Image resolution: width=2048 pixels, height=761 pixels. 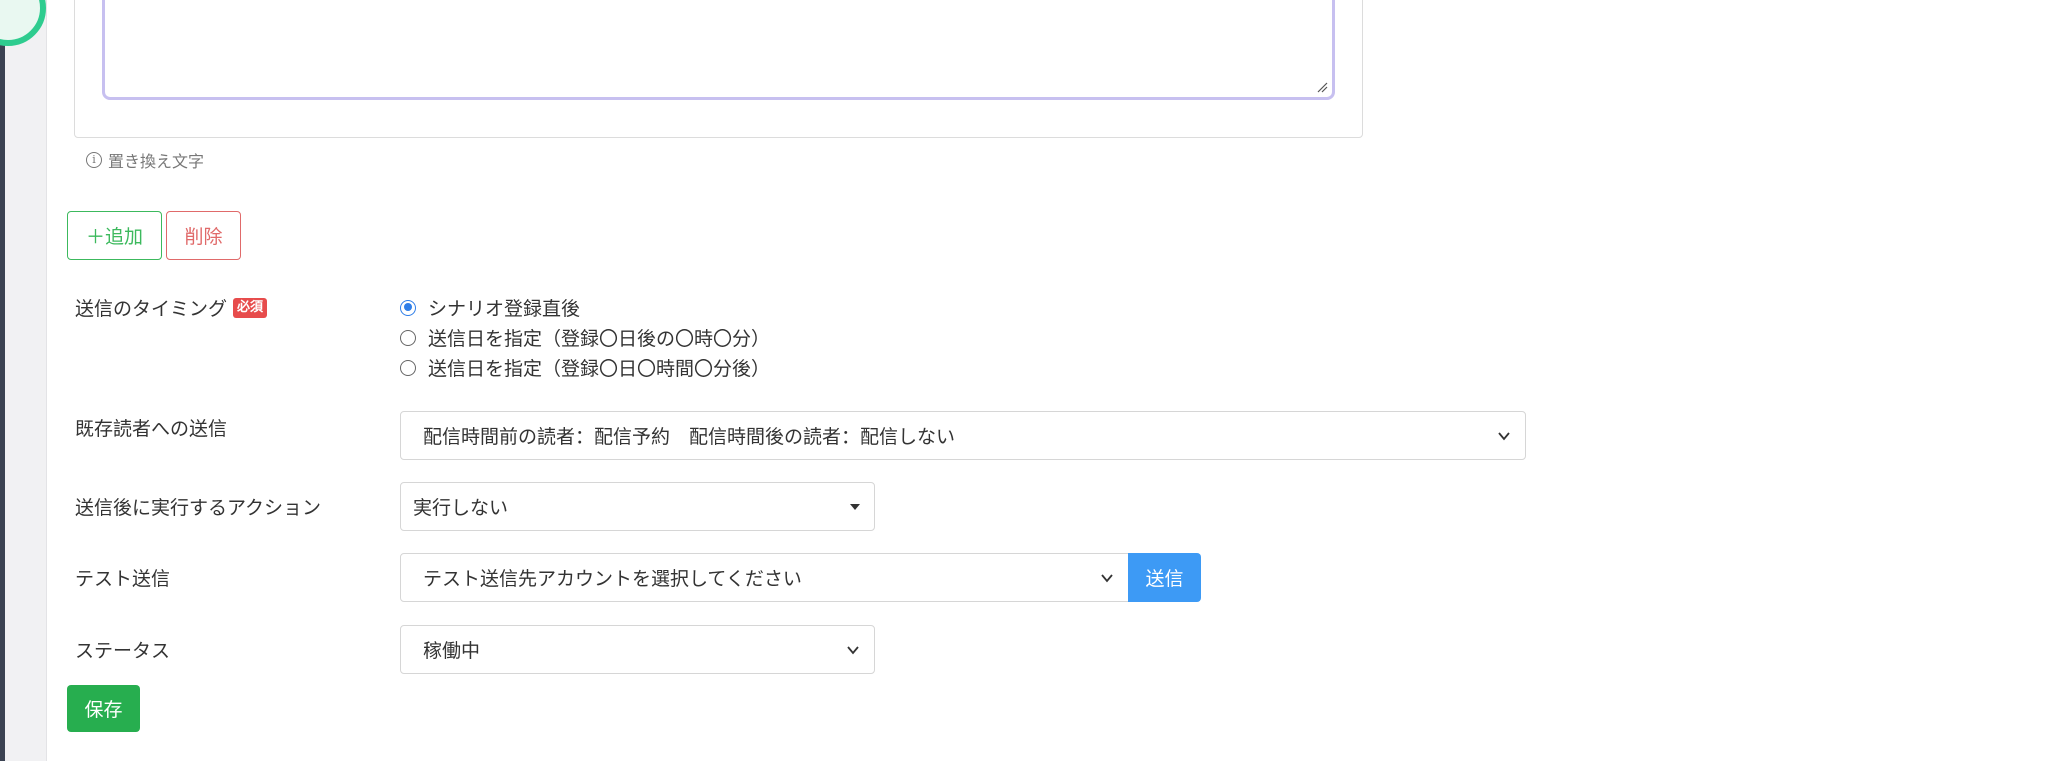 What do you see at coordinates (452, 651) in the screenshot?
I see `status-value: 稼働中` at bounding box center [452, 651].